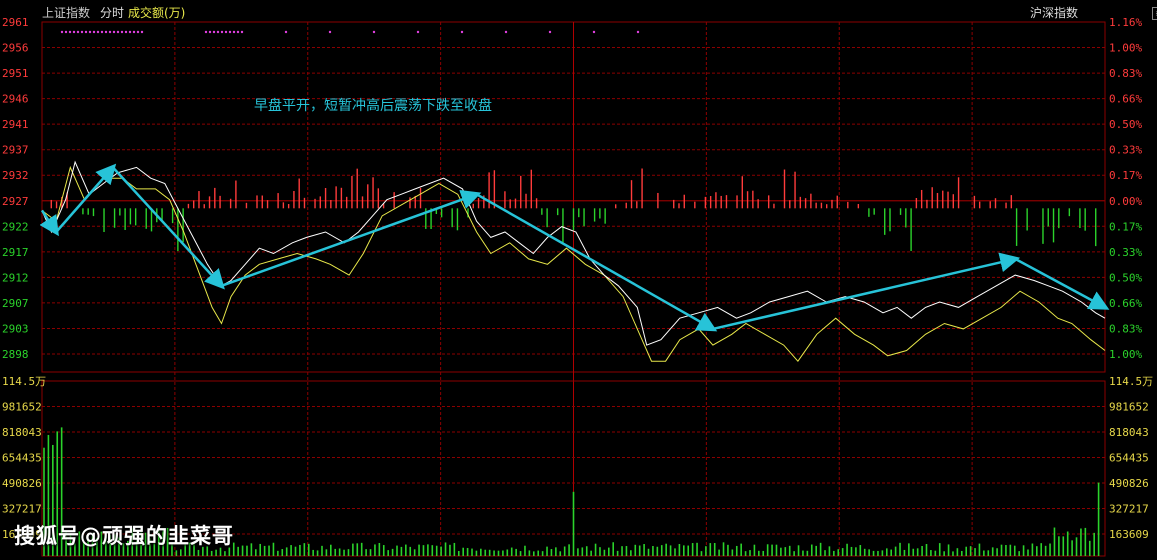  I want to click on percent-tick-label: 0.00%, so click(1125, 201).